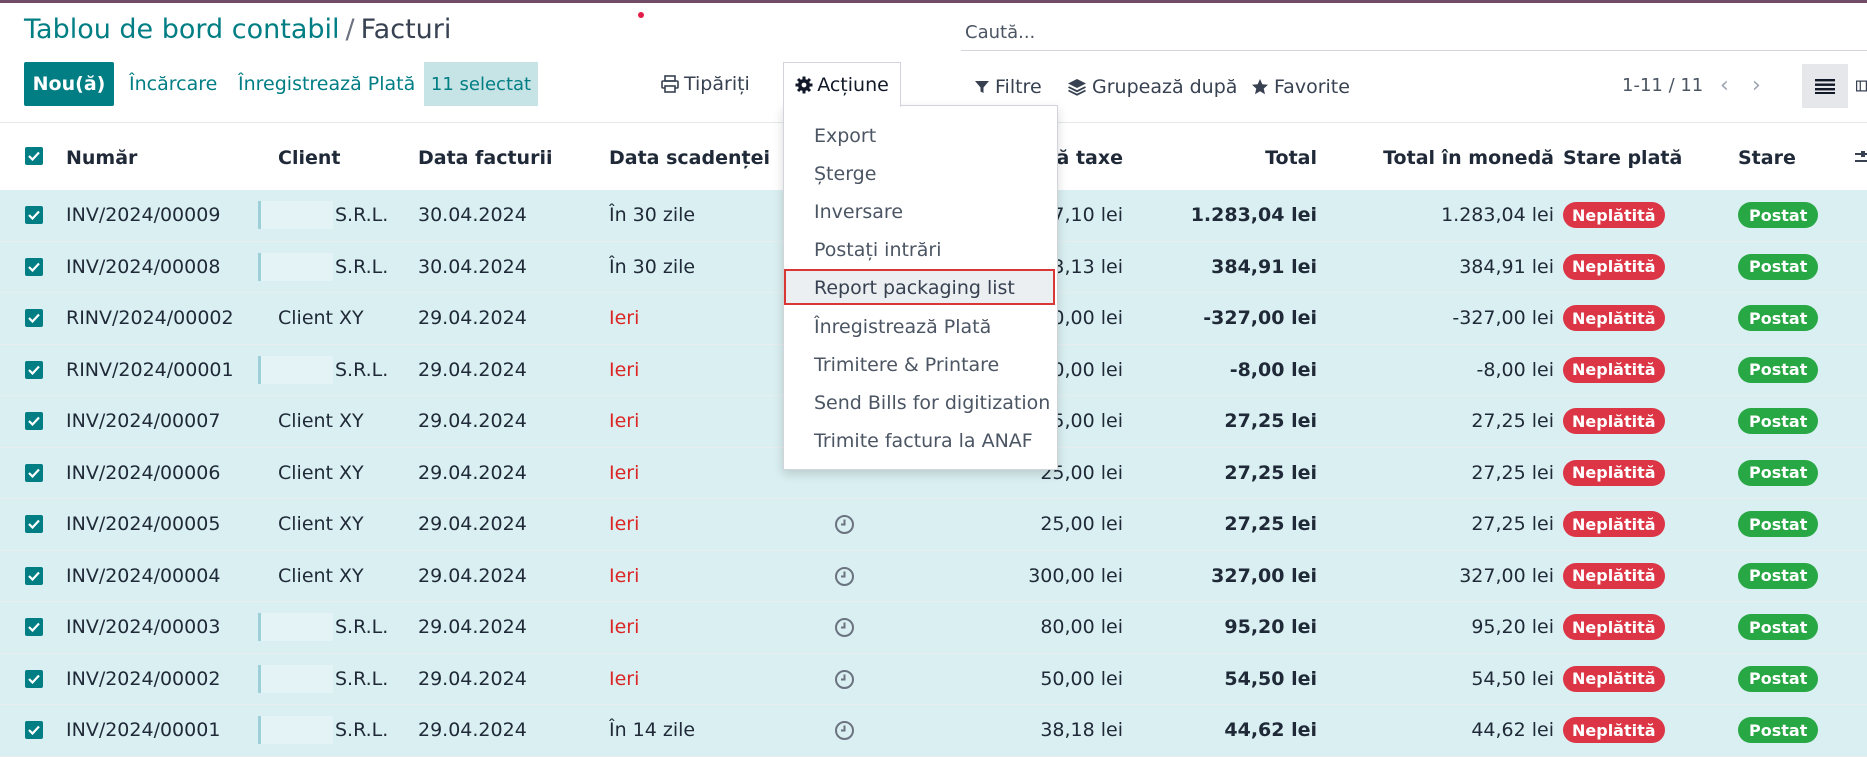 Image resolution: width=1867 pixels, height=757 pixels. What do you see at coordinates (1622, 158) in the screenshot?
I see `column-payment-status: Stare plată` at bounding box center [1622, 158].